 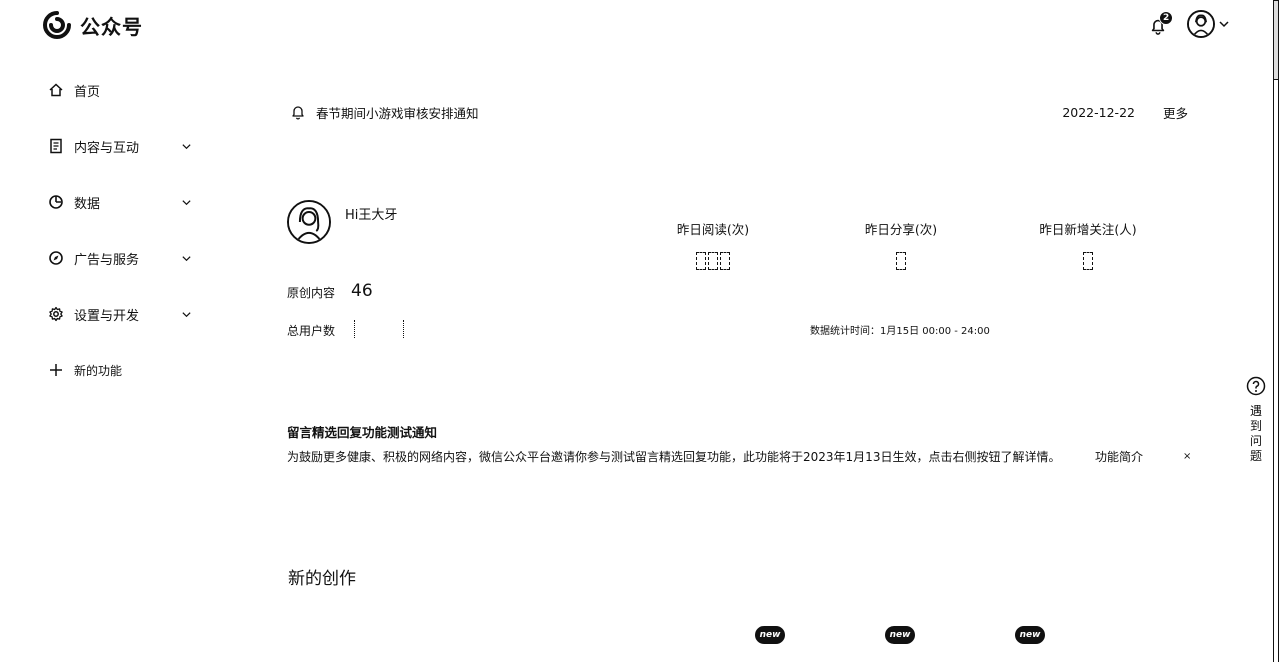 I want to click on plus-icon, so click(x=56, y=370).